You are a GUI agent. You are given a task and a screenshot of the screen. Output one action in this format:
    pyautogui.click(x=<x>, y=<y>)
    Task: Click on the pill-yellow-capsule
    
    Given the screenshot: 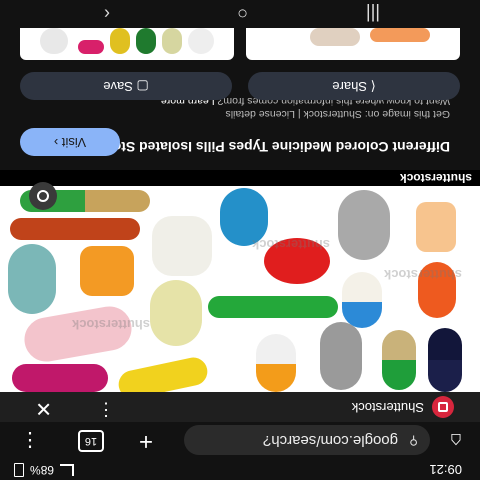 What is the action you would take?
    pyautogui.click(x=163, y=373)
    